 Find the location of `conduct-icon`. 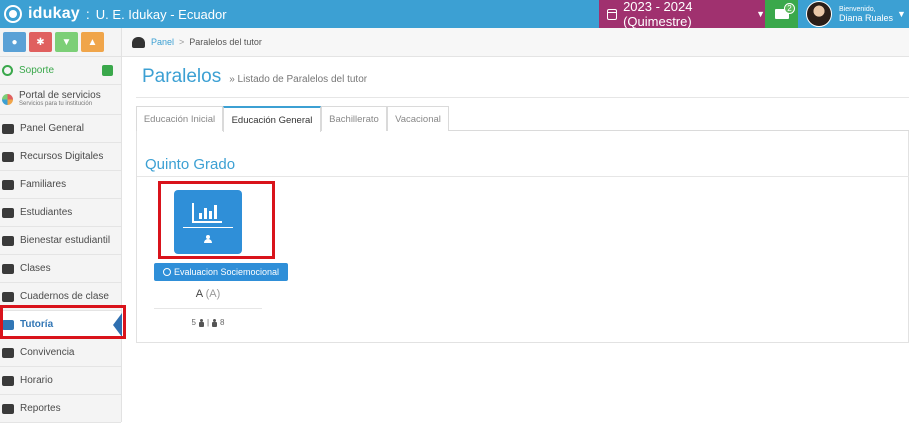

conduct-icon is located at coordinates (8, 352).